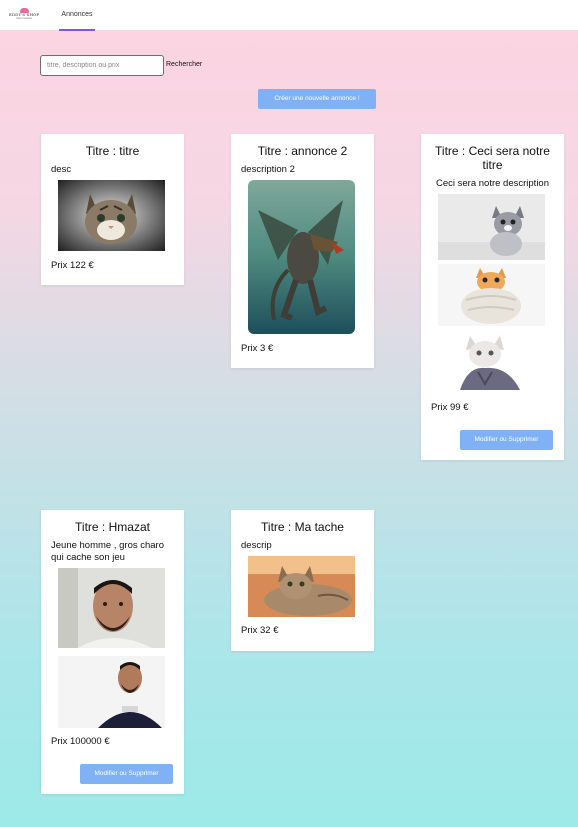 Image resolution: width=578 pixels, height=827 pixels. I want to click on card-price: Prix 122 €, so click(72, 265).